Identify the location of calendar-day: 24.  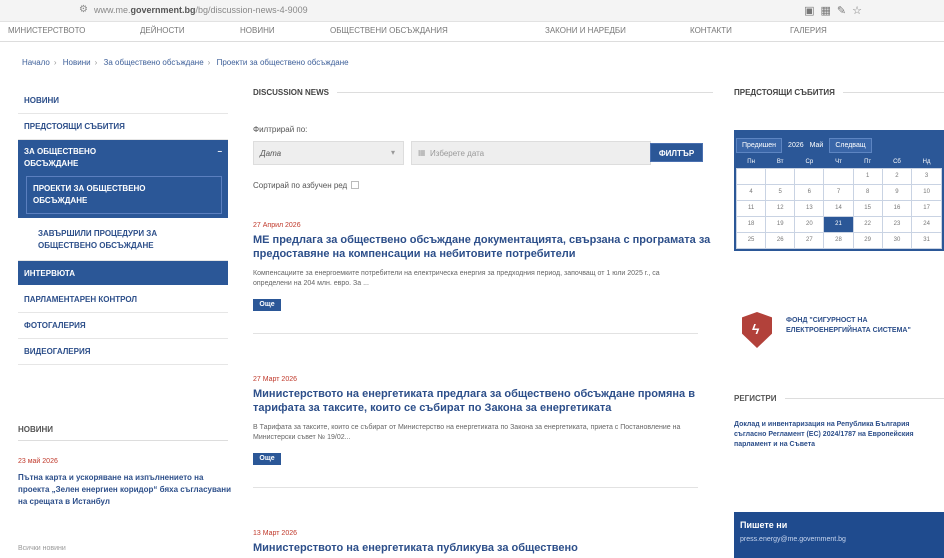
(926, 224).